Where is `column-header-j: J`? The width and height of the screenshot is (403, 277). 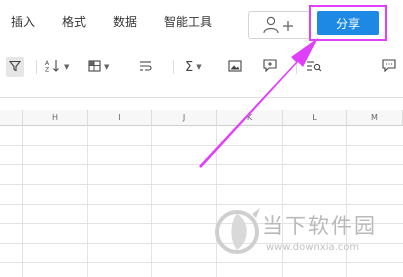
column-header-j: J is located at coordinates (184, 118).